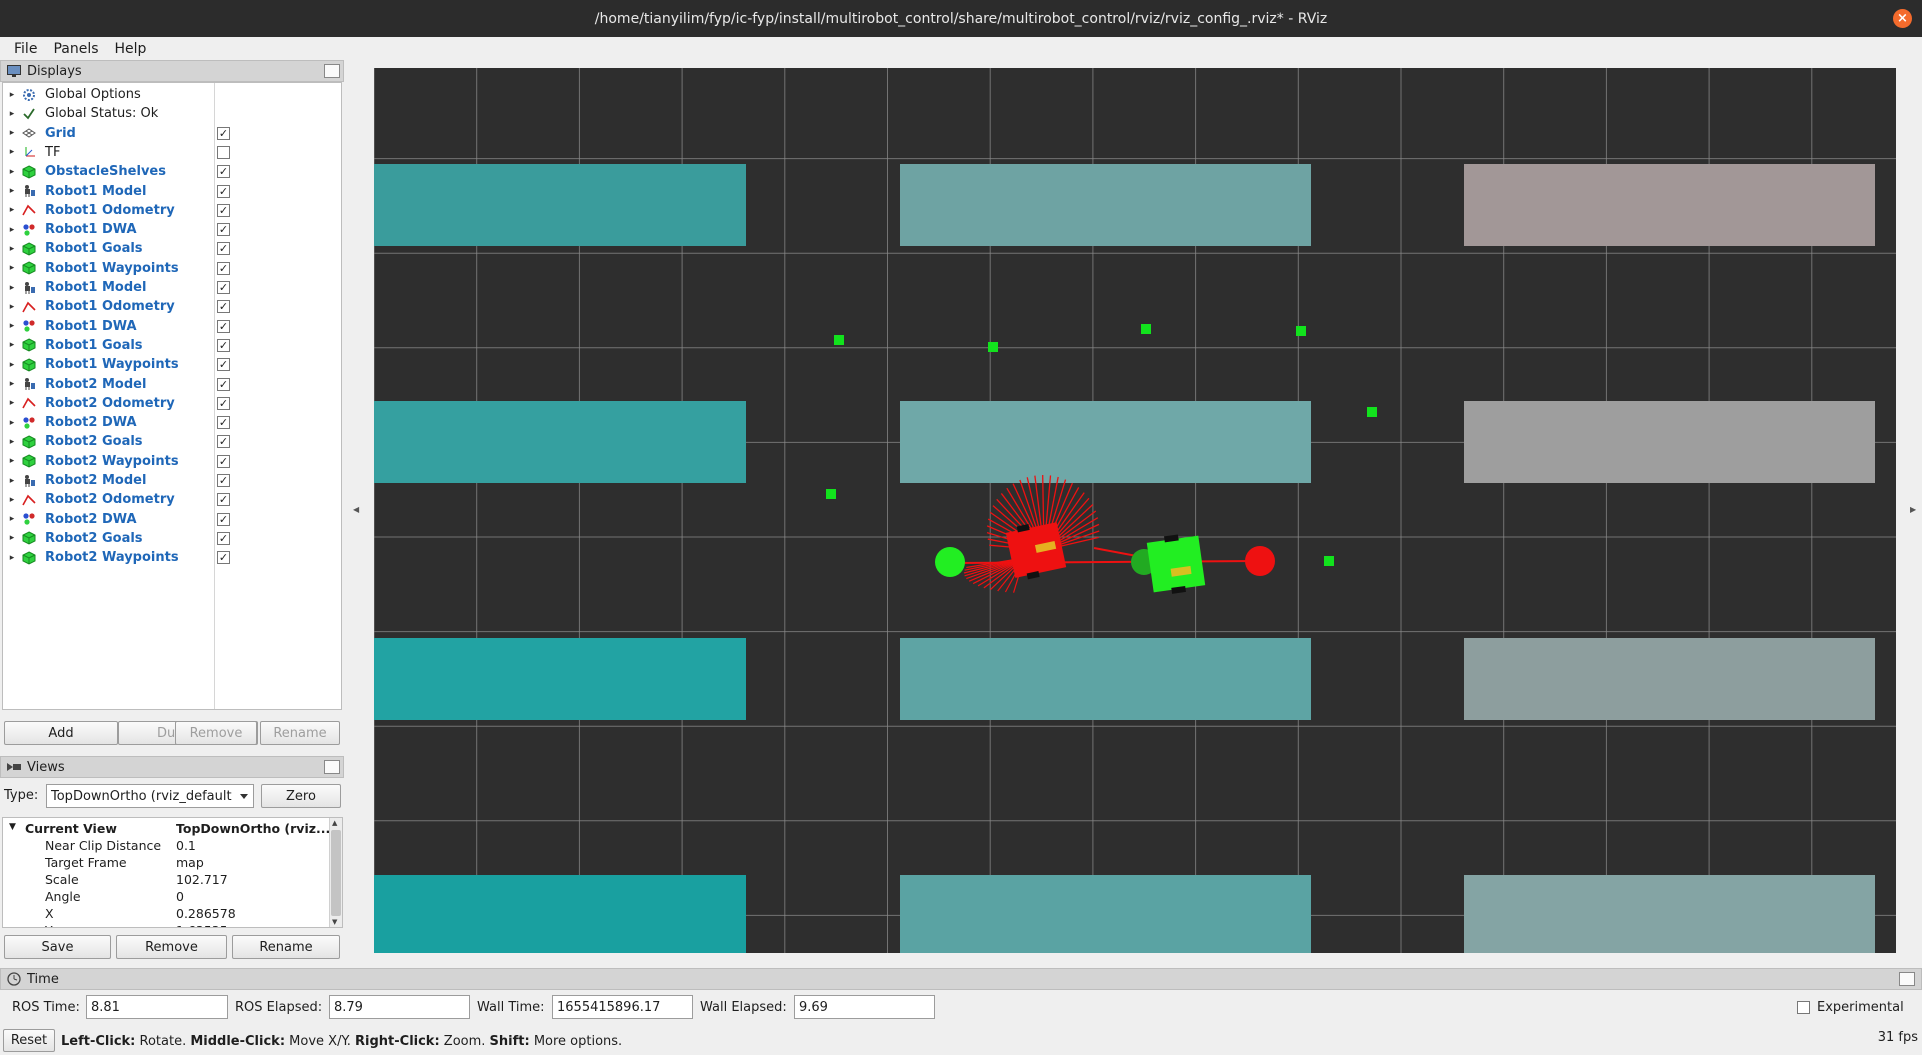  I want to click on scrollbar-thumb, so click(336, 873).